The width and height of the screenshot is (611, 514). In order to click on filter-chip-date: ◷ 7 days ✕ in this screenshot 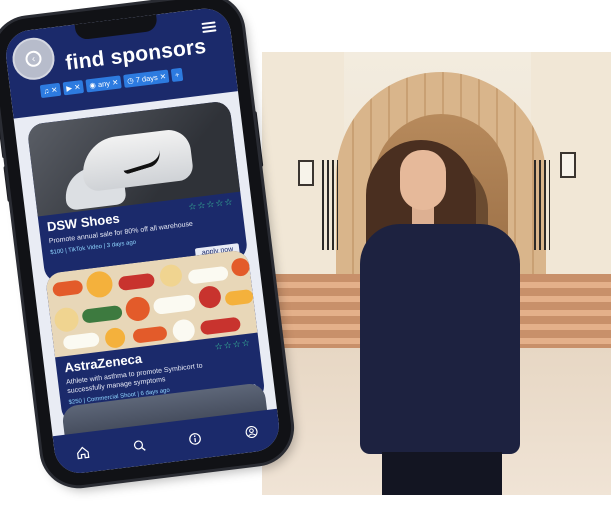, I will do `click(146, 78)`.